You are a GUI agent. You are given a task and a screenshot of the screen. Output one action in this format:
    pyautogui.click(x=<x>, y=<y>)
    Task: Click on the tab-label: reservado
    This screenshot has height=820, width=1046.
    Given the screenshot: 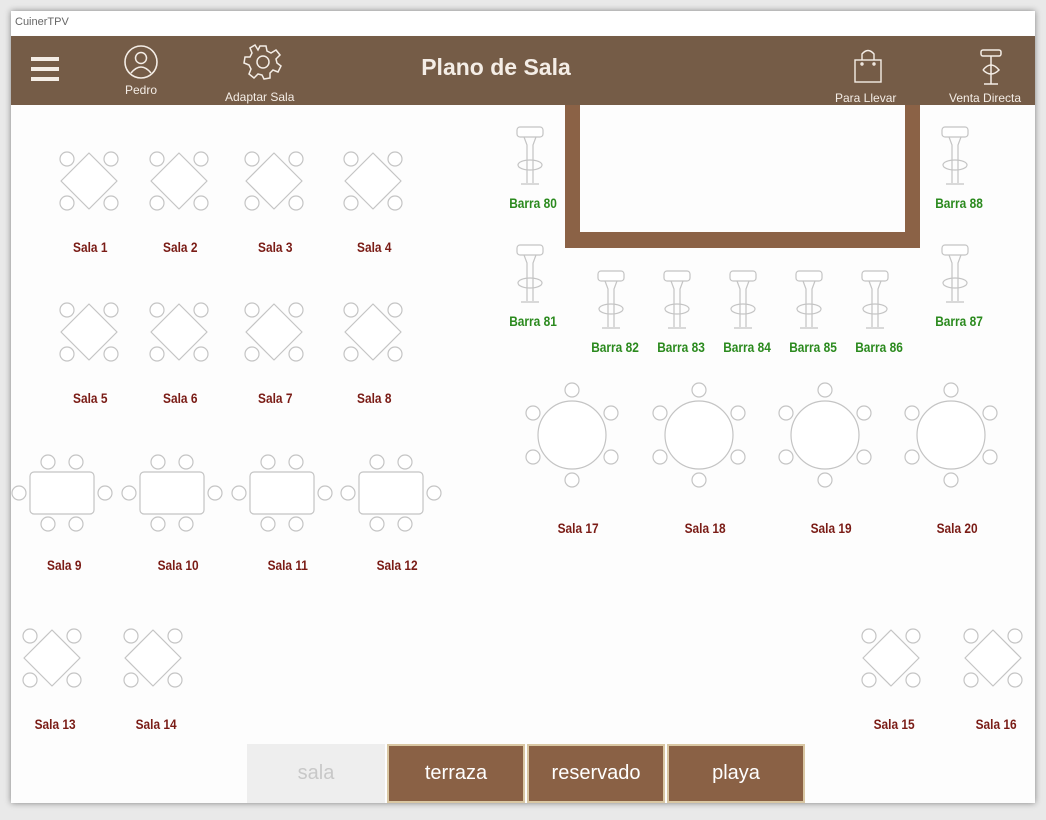 What is the action you would take?
    pyautogui.click(x=596, y=773)
    